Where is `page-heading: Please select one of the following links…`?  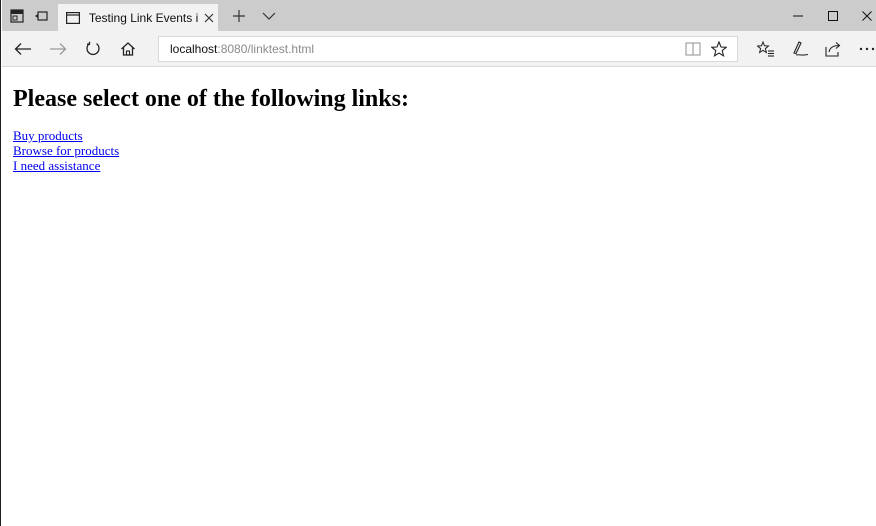 page-heading: Please select one of the following links… is located at coordinates (211, 99).